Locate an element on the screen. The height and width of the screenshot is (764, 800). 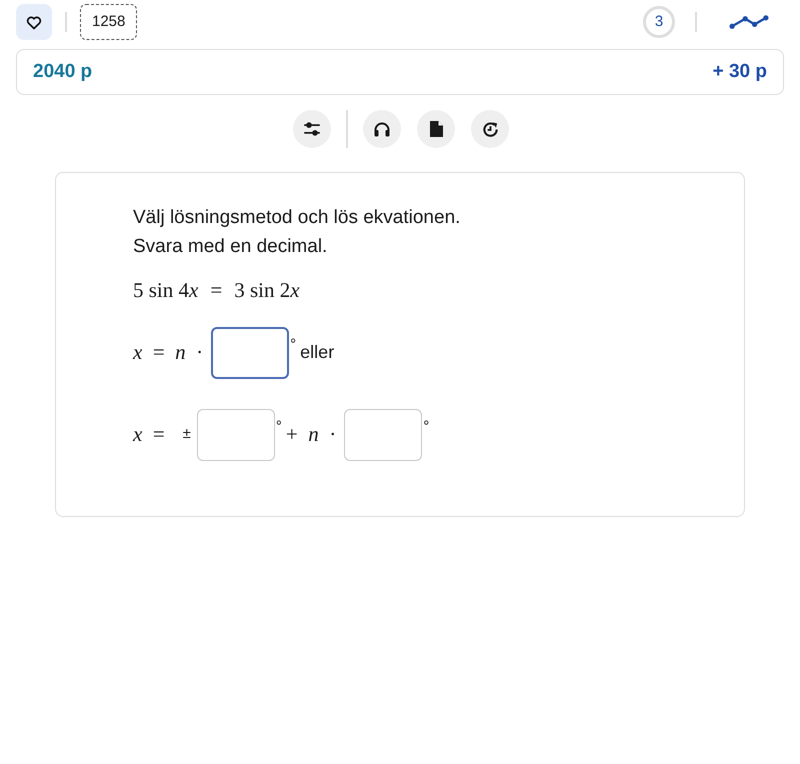
instruction-text: Svara med en decimal. is located at coordinates (230, 247).